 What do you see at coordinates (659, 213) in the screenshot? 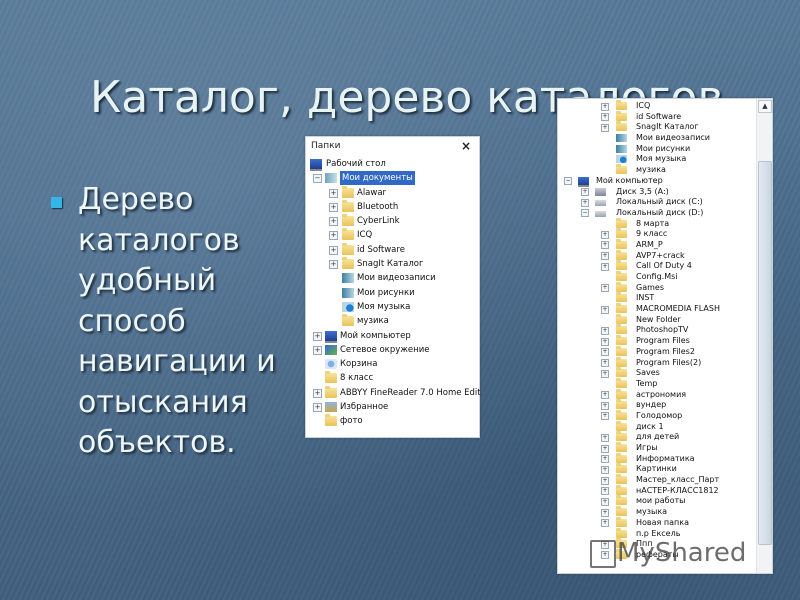
I see `tree-item-label: Локальный диск (D:)` at bounding box center [659, 213].